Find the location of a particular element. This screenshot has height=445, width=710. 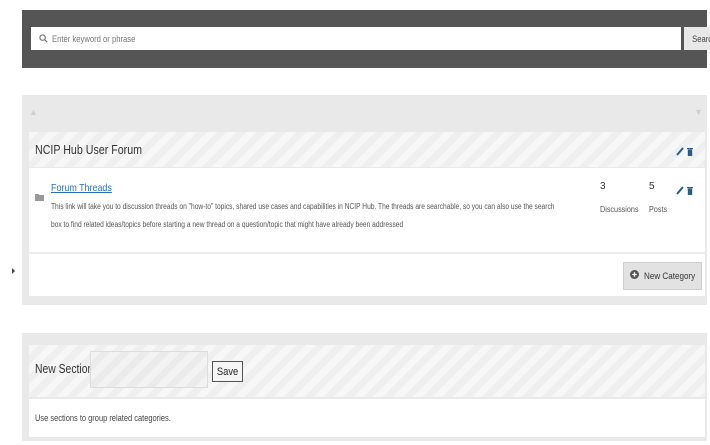

search-icon is located at coordinates (43, 39).